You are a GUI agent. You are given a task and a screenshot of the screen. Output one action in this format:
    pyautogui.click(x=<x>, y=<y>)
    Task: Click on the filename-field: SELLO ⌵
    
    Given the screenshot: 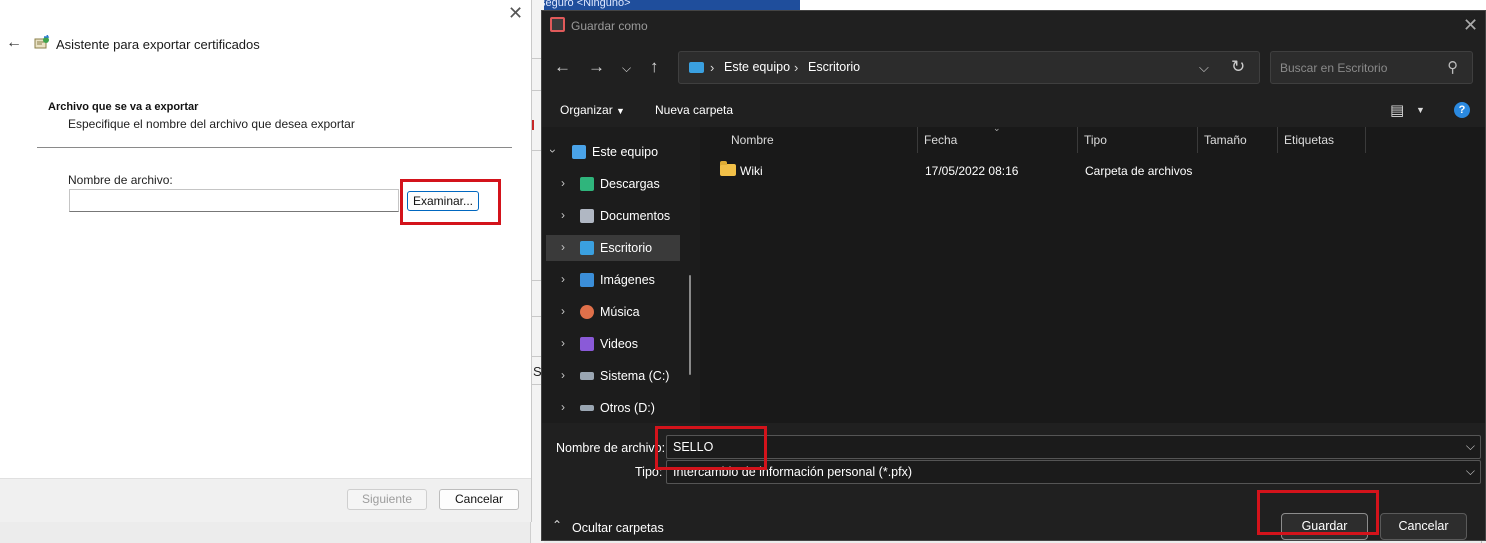 What is the action you would take?
    pyautogui.click(x=1073, y=447)
    